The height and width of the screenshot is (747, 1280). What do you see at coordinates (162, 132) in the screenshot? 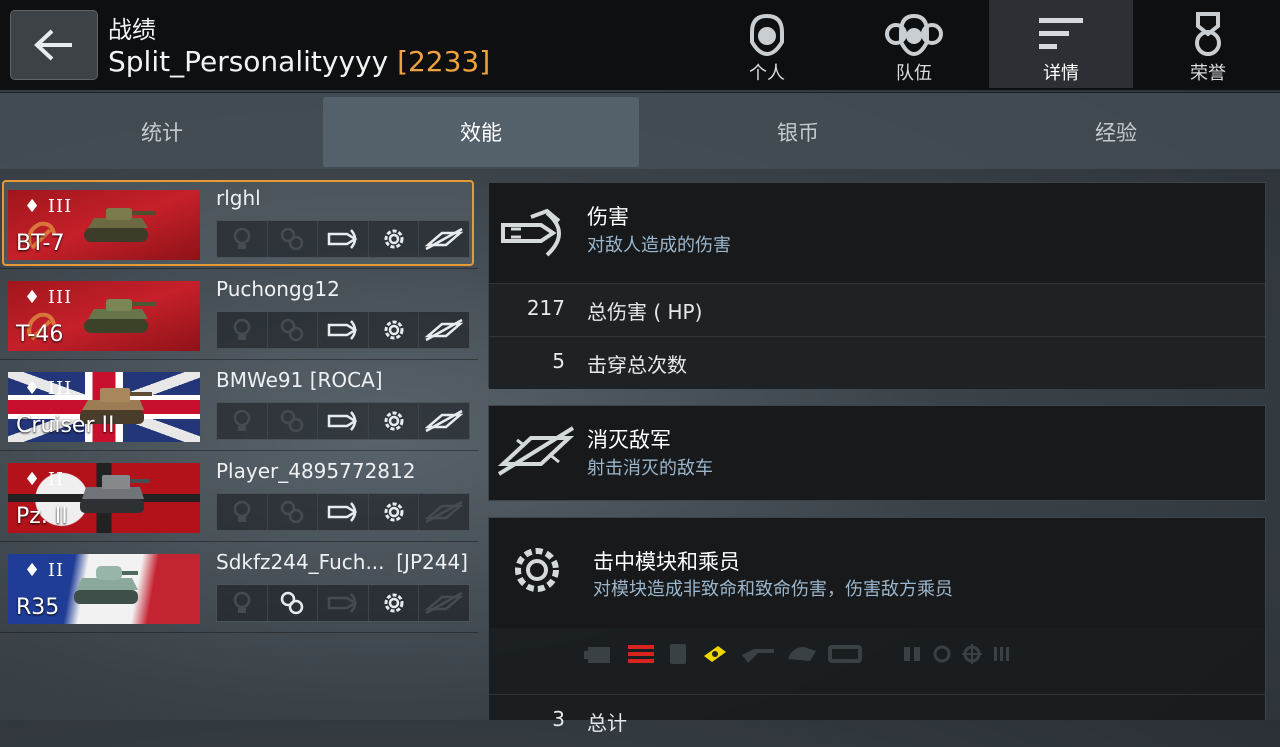
I see `subtab-stats: 统计` at bounding box center [162, 132].